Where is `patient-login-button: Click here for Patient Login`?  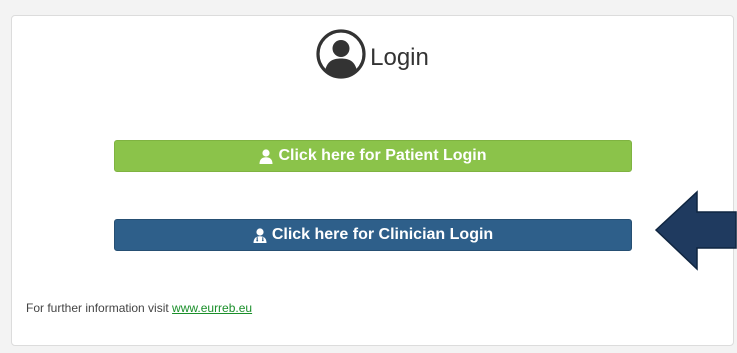 patient-login-button: Click here for Patient Login is located at coordinates (373, 156).